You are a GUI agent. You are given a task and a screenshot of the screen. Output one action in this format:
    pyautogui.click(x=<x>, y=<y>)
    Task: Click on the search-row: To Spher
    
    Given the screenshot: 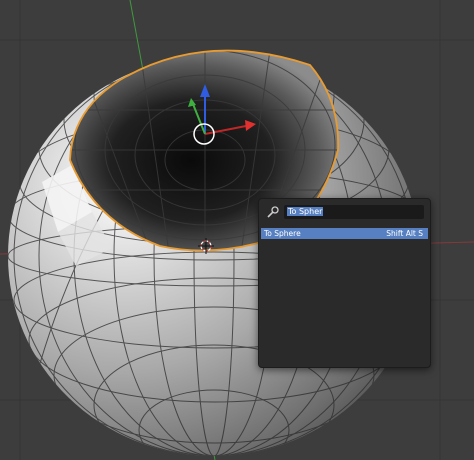 What is the action you would take?
    pyautogui.click(x=345, y=212)
    